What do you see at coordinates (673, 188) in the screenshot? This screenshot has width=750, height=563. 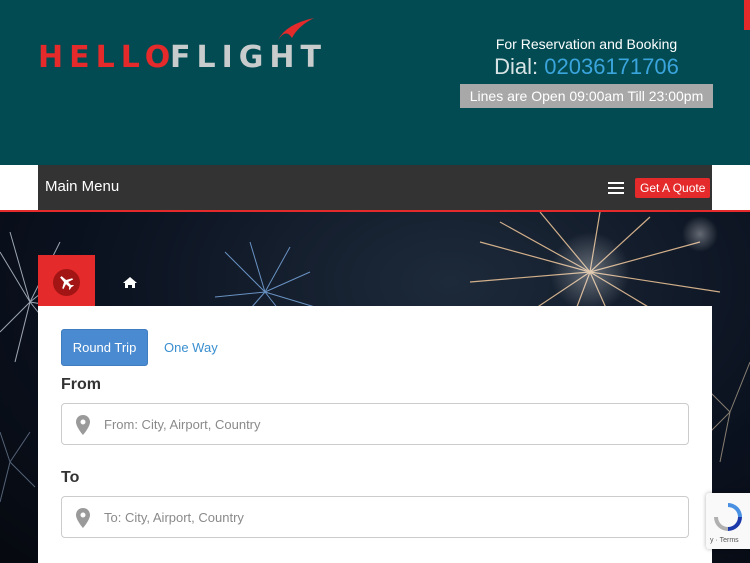 I see `get-a-quote-button: Get A Quote` at bounding box center [673, 188].